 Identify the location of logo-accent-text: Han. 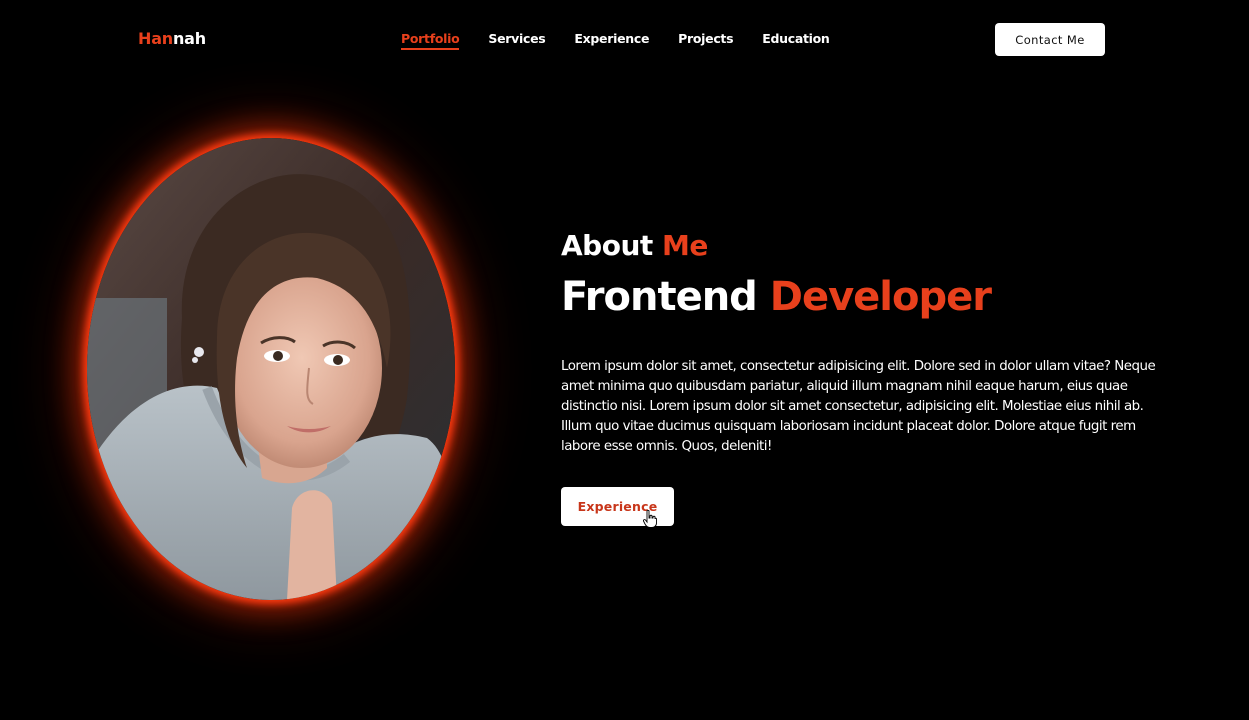
(155, 38).